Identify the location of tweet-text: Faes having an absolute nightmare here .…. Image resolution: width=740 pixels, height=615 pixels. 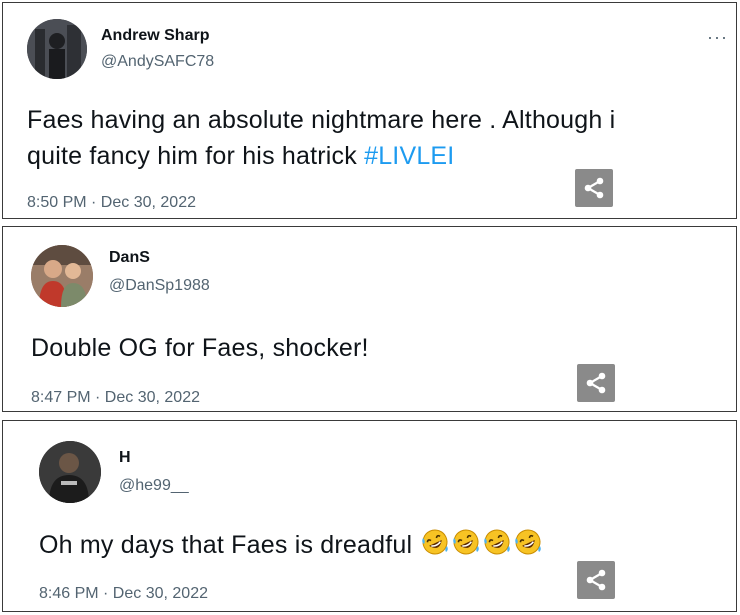
(377, 138).